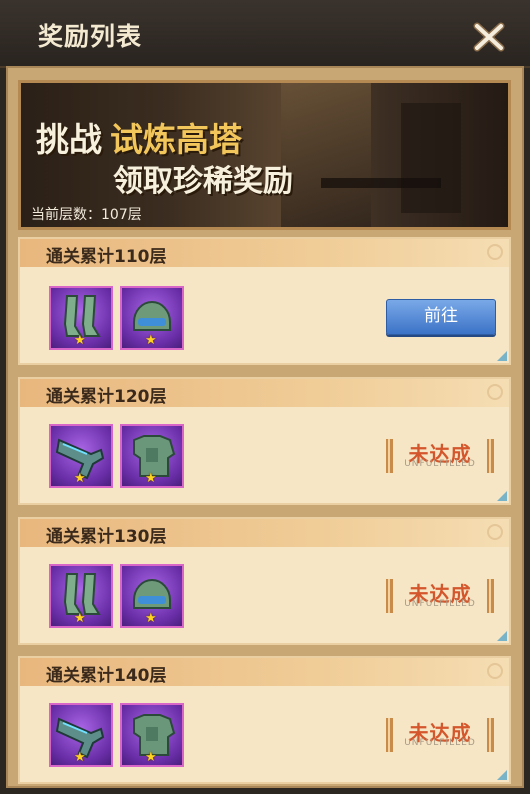 This screenshot has width=530, height=794. I want to click on reward-card-header: 通关累计130层, so click(264, 533).